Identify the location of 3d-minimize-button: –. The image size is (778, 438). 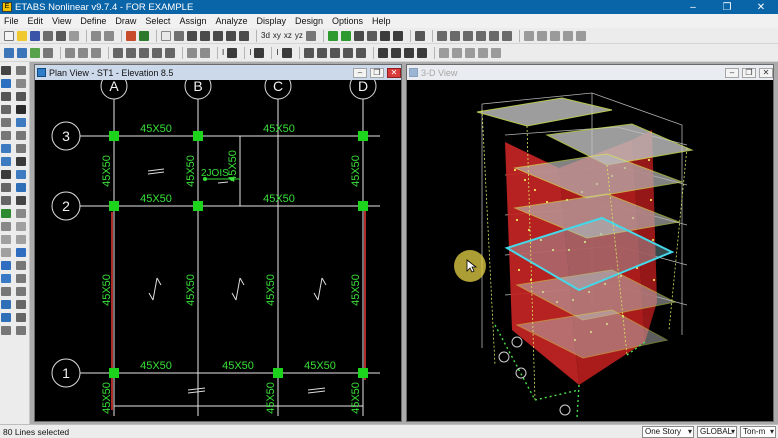
(732, 72).